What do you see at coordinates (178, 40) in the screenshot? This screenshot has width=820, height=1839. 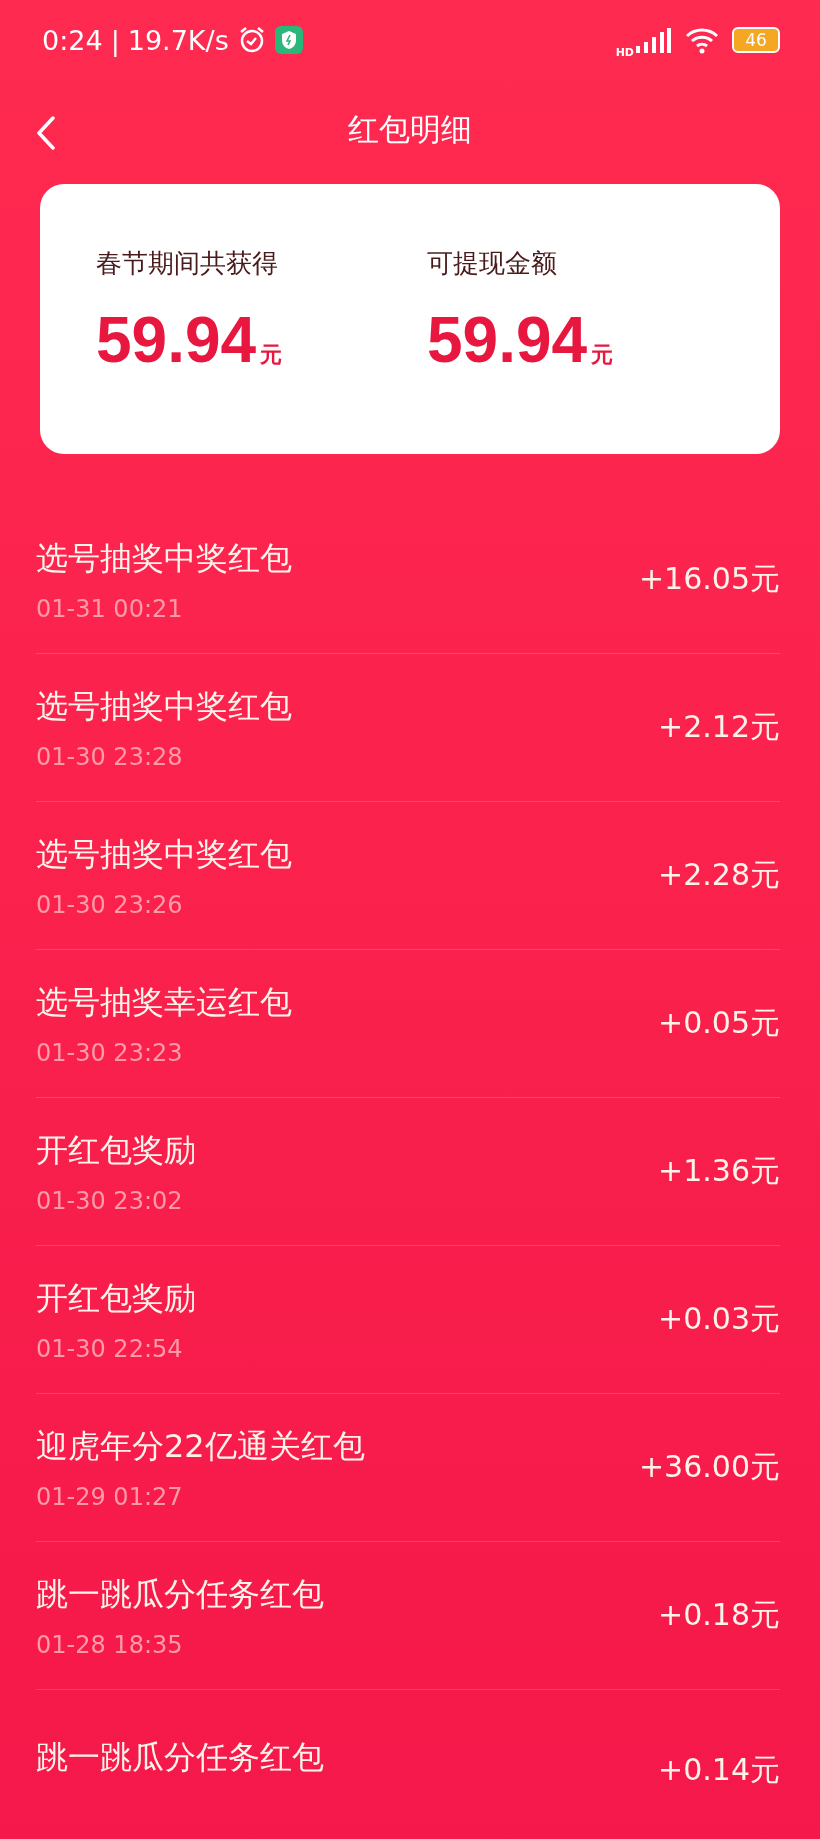 I see `network-speed: 19.7K/s` at bounding box center [178, 40].